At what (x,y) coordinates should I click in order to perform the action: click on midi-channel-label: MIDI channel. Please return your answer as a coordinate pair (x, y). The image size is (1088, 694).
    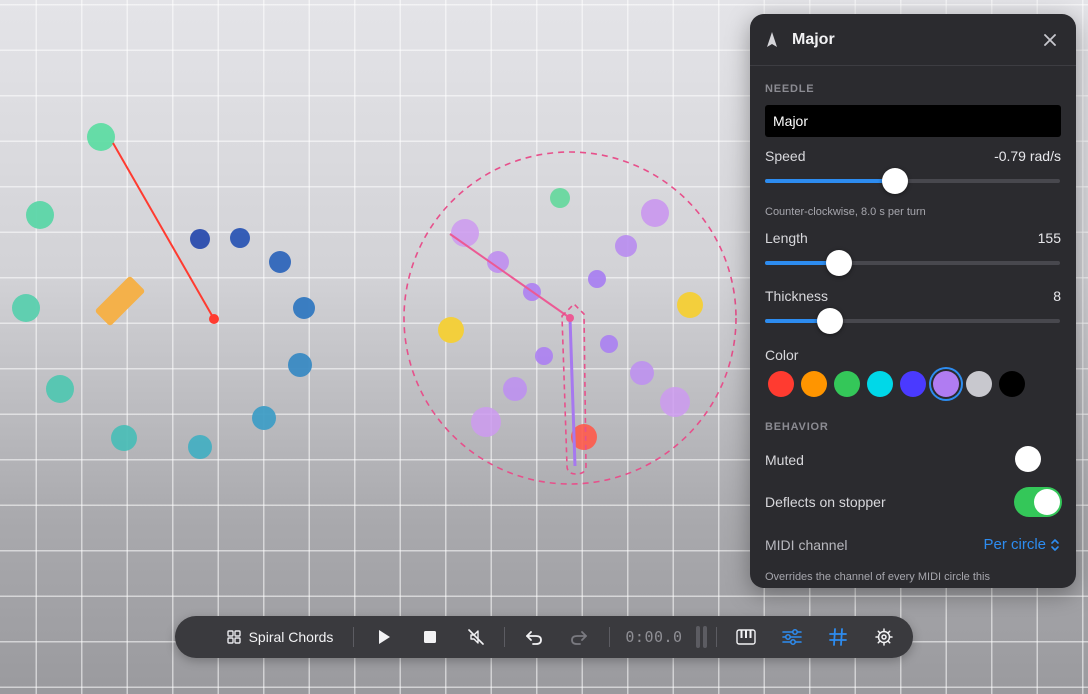
    Looking at the image, I should click on (806, 545).